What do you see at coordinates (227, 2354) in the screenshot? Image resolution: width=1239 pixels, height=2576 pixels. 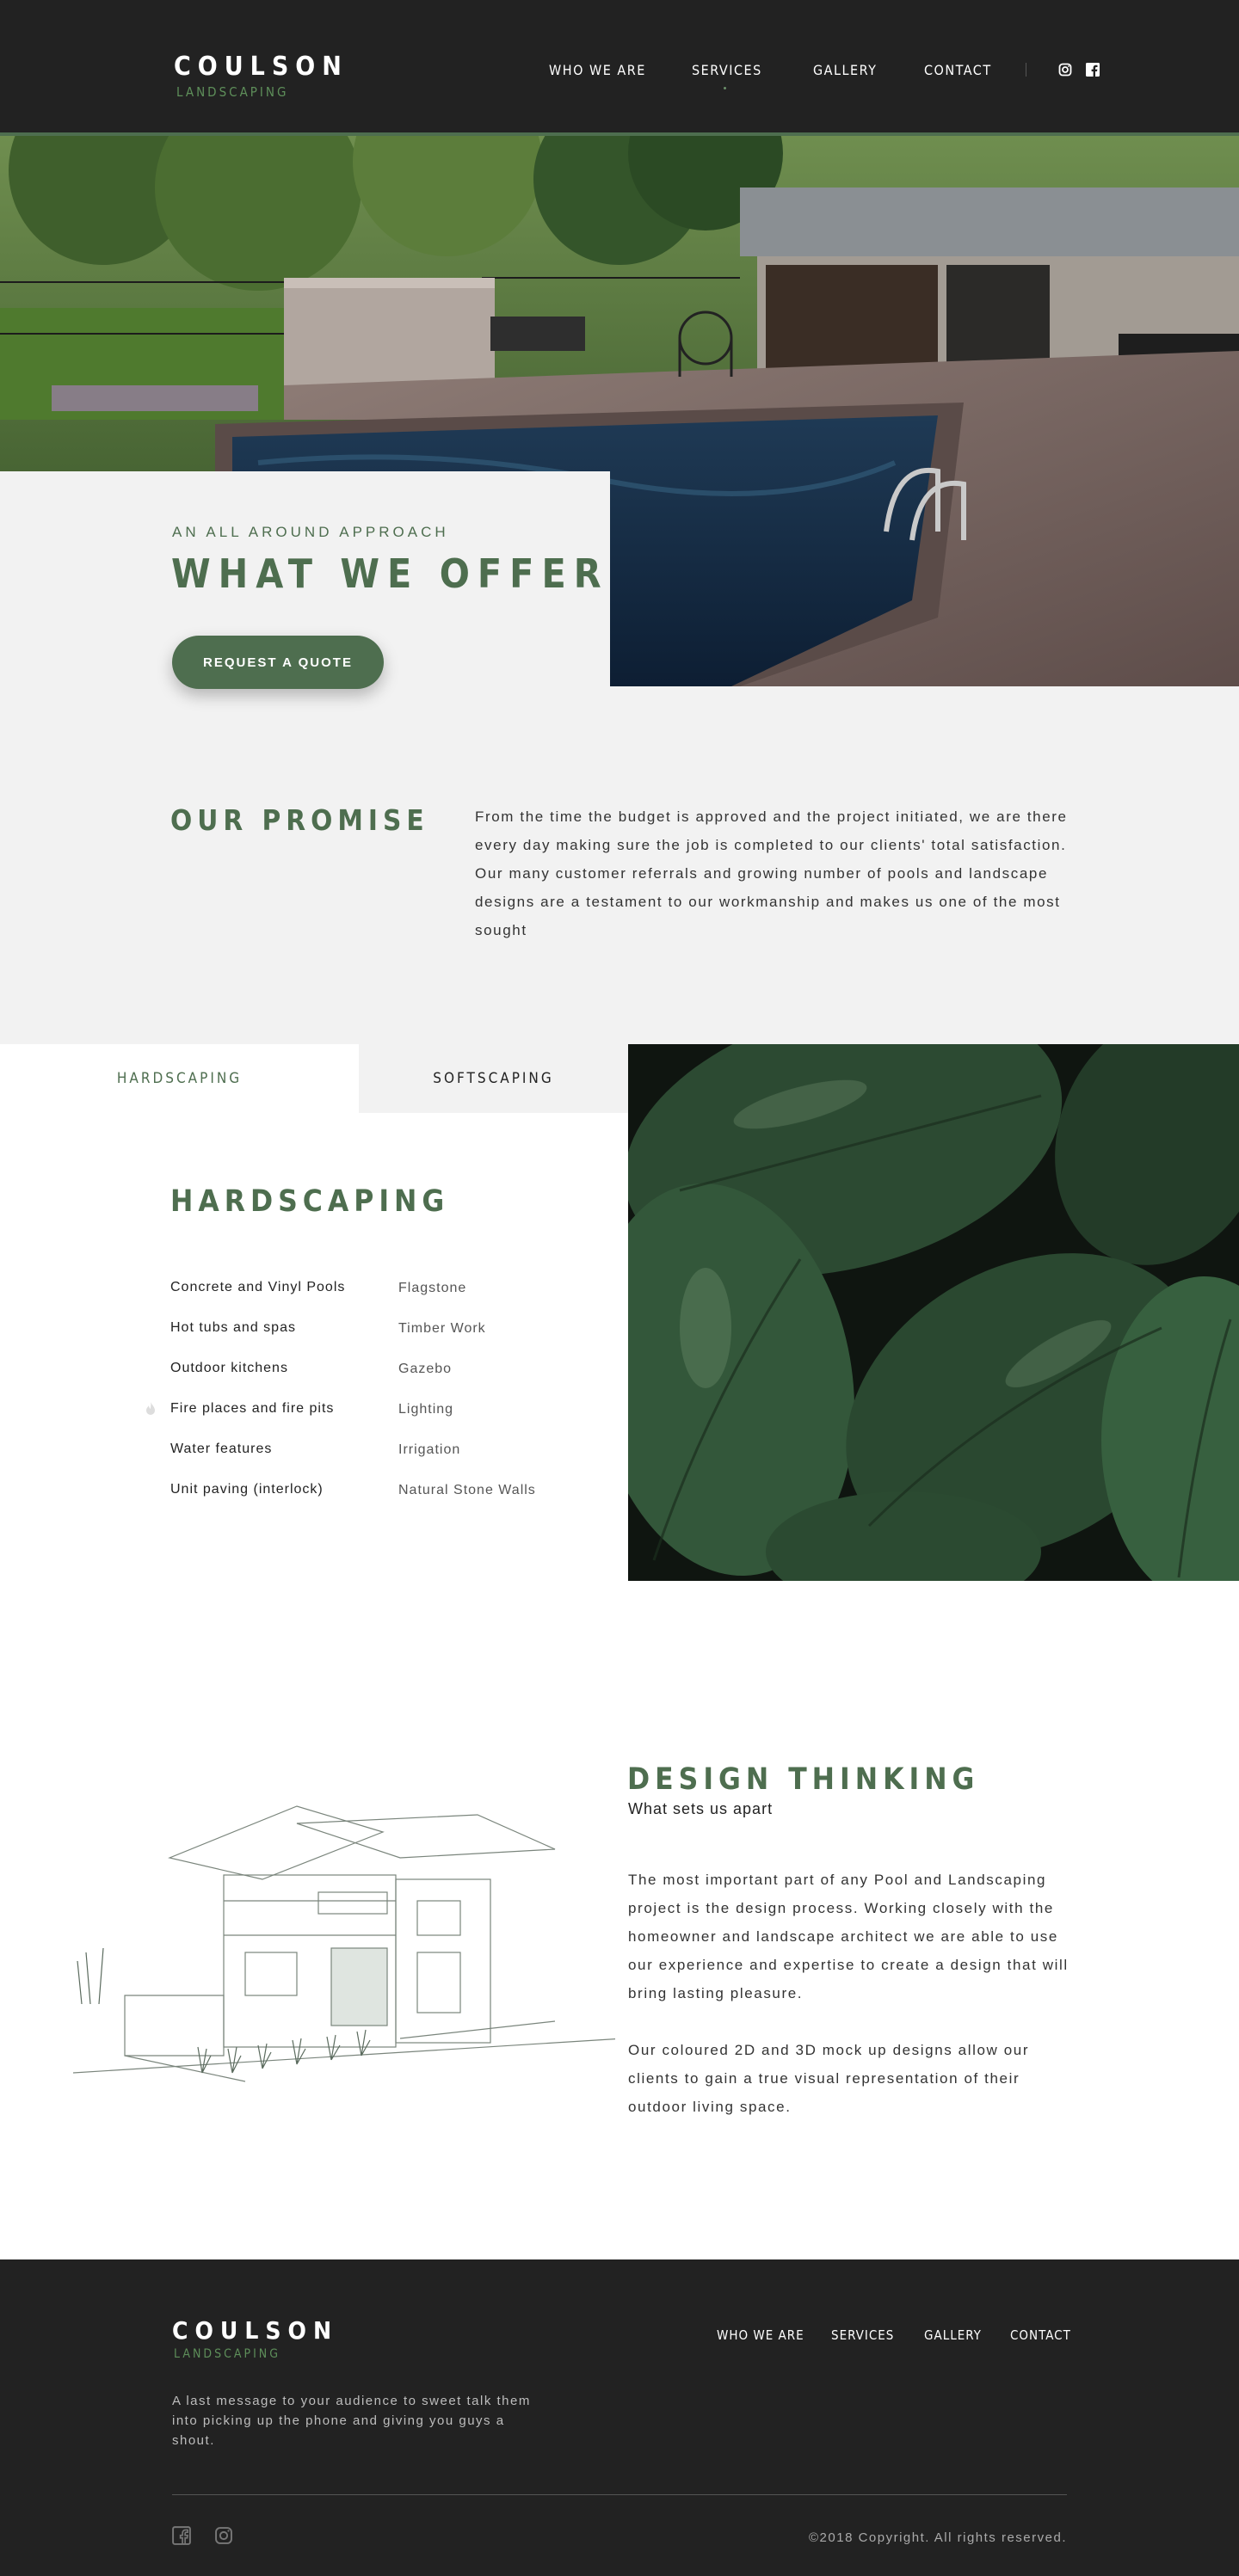 I see `footer-logo-subtitle: LANDSCAPING` at bounding box center [227, 2354].